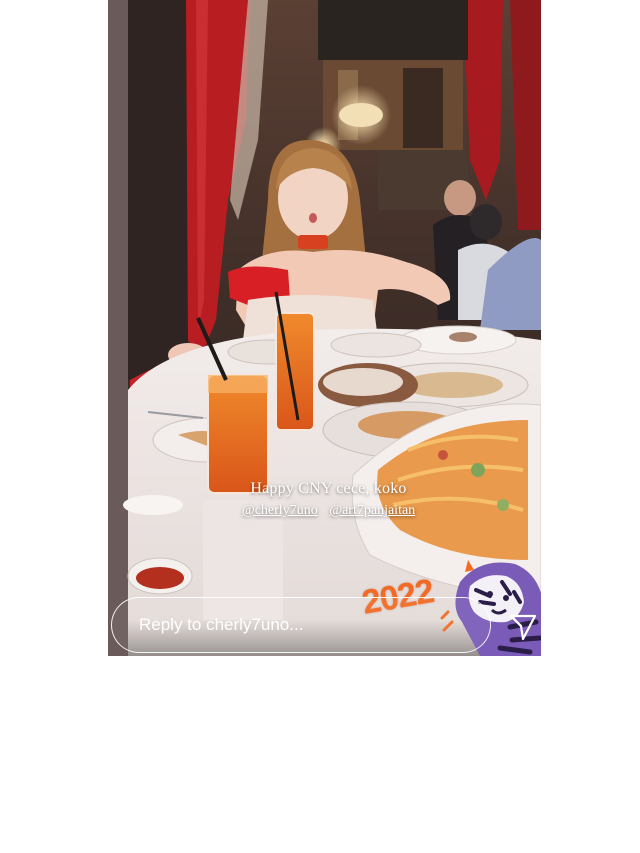  Describe the element at coordinates (324, 511) in the screenshot. I see `mention-list: @cherly7uno @art7panjaitan` at that location.